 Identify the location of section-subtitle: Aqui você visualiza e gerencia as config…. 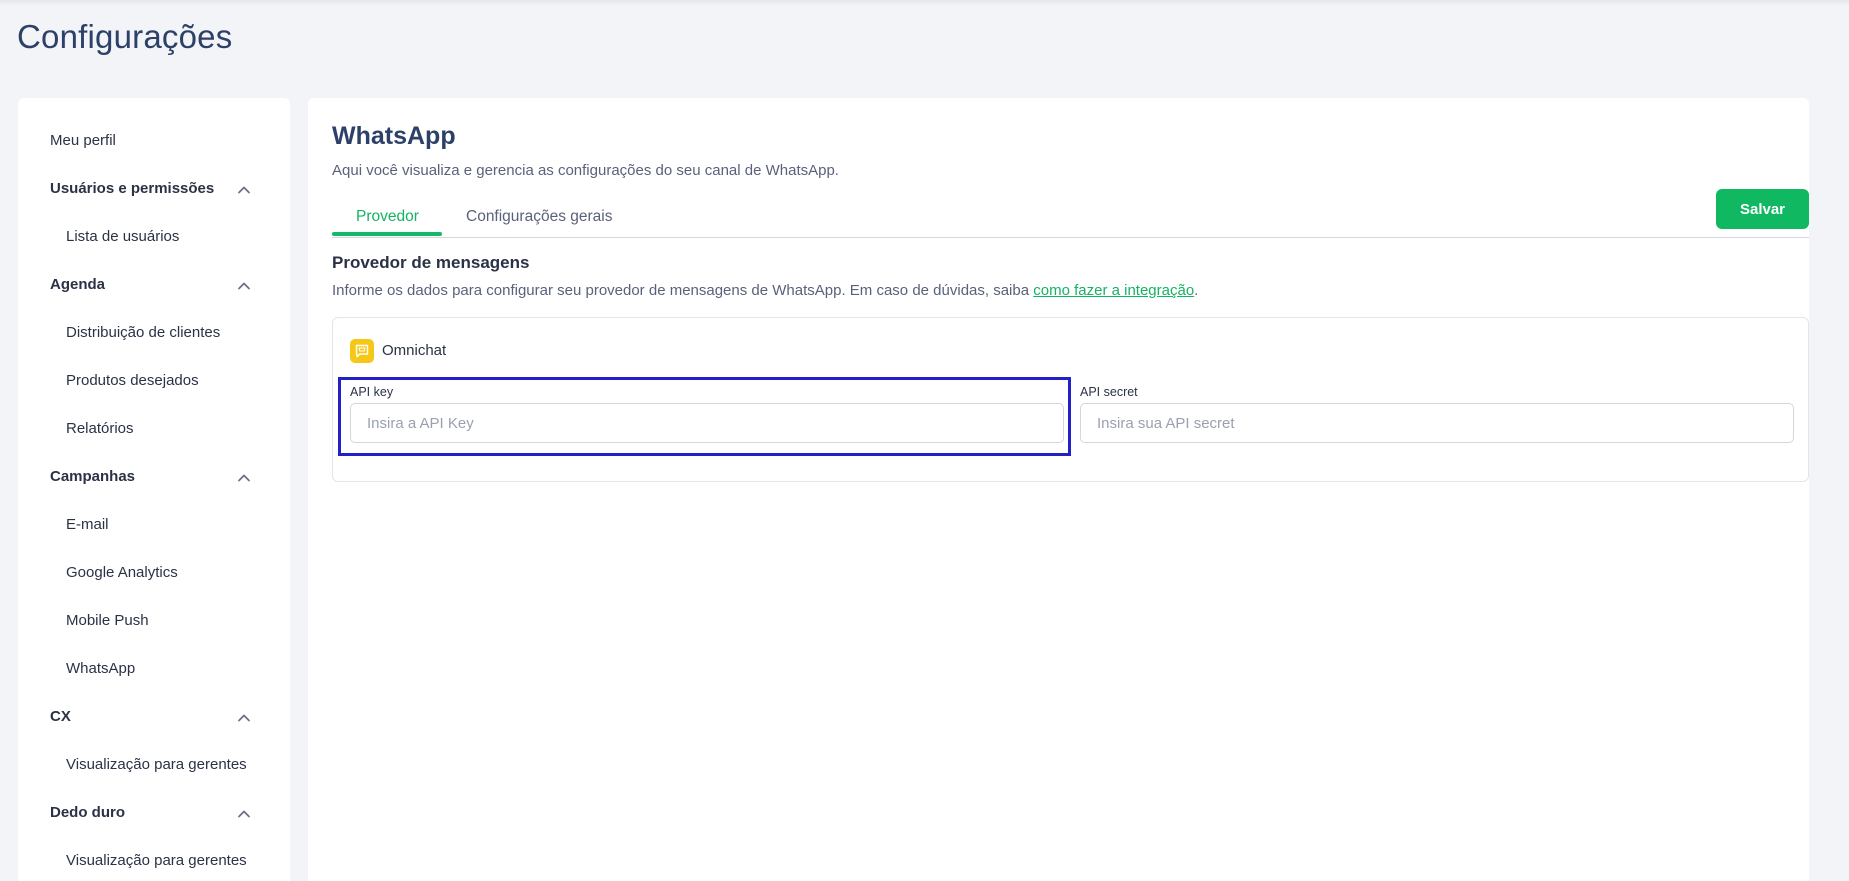
(585, 170).